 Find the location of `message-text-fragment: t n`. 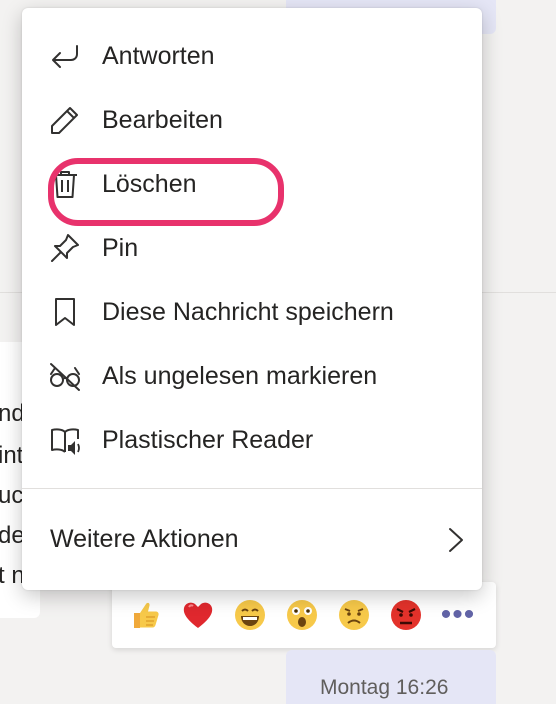

message-text-fragment: t n is located at coordinates (12, 575).